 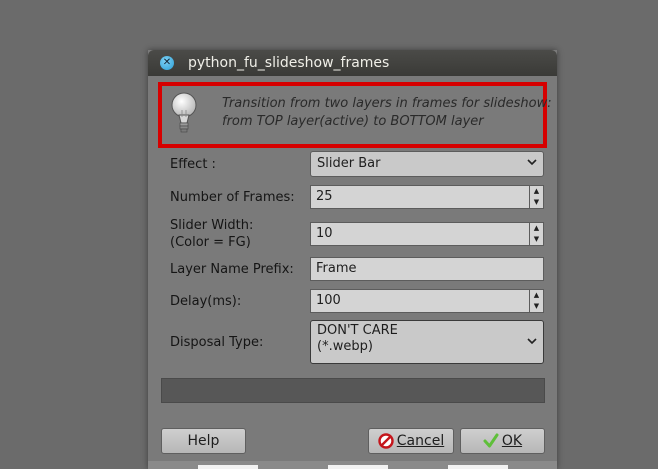 I want to click on window-title: python_fu_slideshow_frames, so click(x=289, y=63).